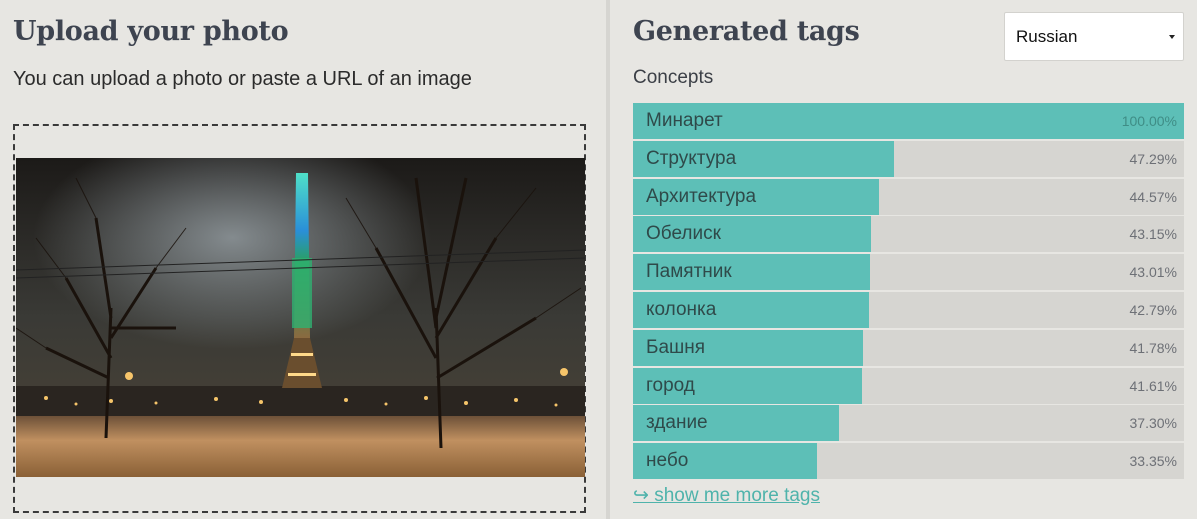 The width and height of the screenshot is (1197, 519). Describe the element at coordinates (908, 423) in the screenshot. I see `tag-row: здание 37.30%` at that location.